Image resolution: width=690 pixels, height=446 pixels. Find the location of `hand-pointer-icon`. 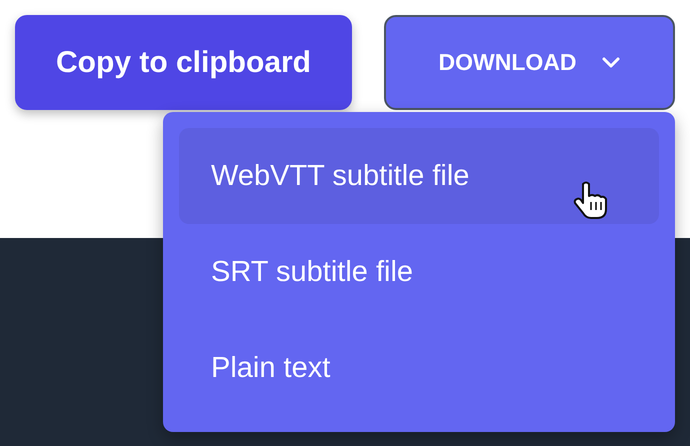

hand-pointer-icon is located at coordinates (590, 200).